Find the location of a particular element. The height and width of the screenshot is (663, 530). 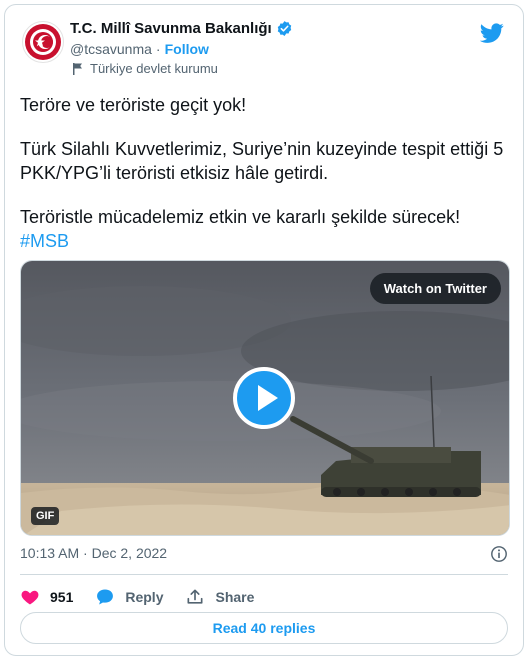

tweet-meta: 10:13 AM · Dec 2, 2022 is located at coordinates (264, 557).